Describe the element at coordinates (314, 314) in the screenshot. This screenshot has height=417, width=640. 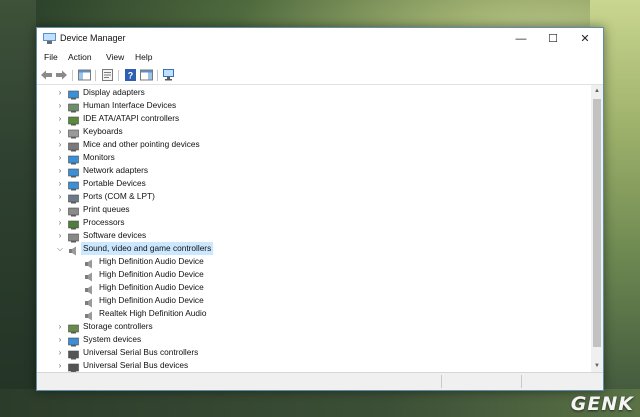
I see `device-row: Realtek High Definition Audio` at that location.